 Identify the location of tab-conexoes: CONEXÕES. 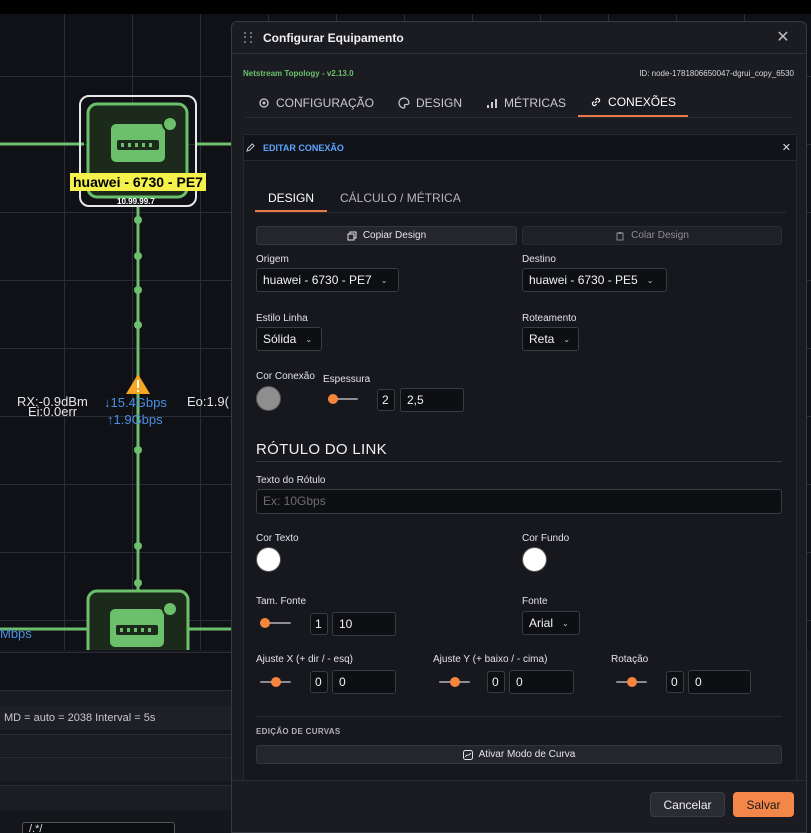
(633, 102).